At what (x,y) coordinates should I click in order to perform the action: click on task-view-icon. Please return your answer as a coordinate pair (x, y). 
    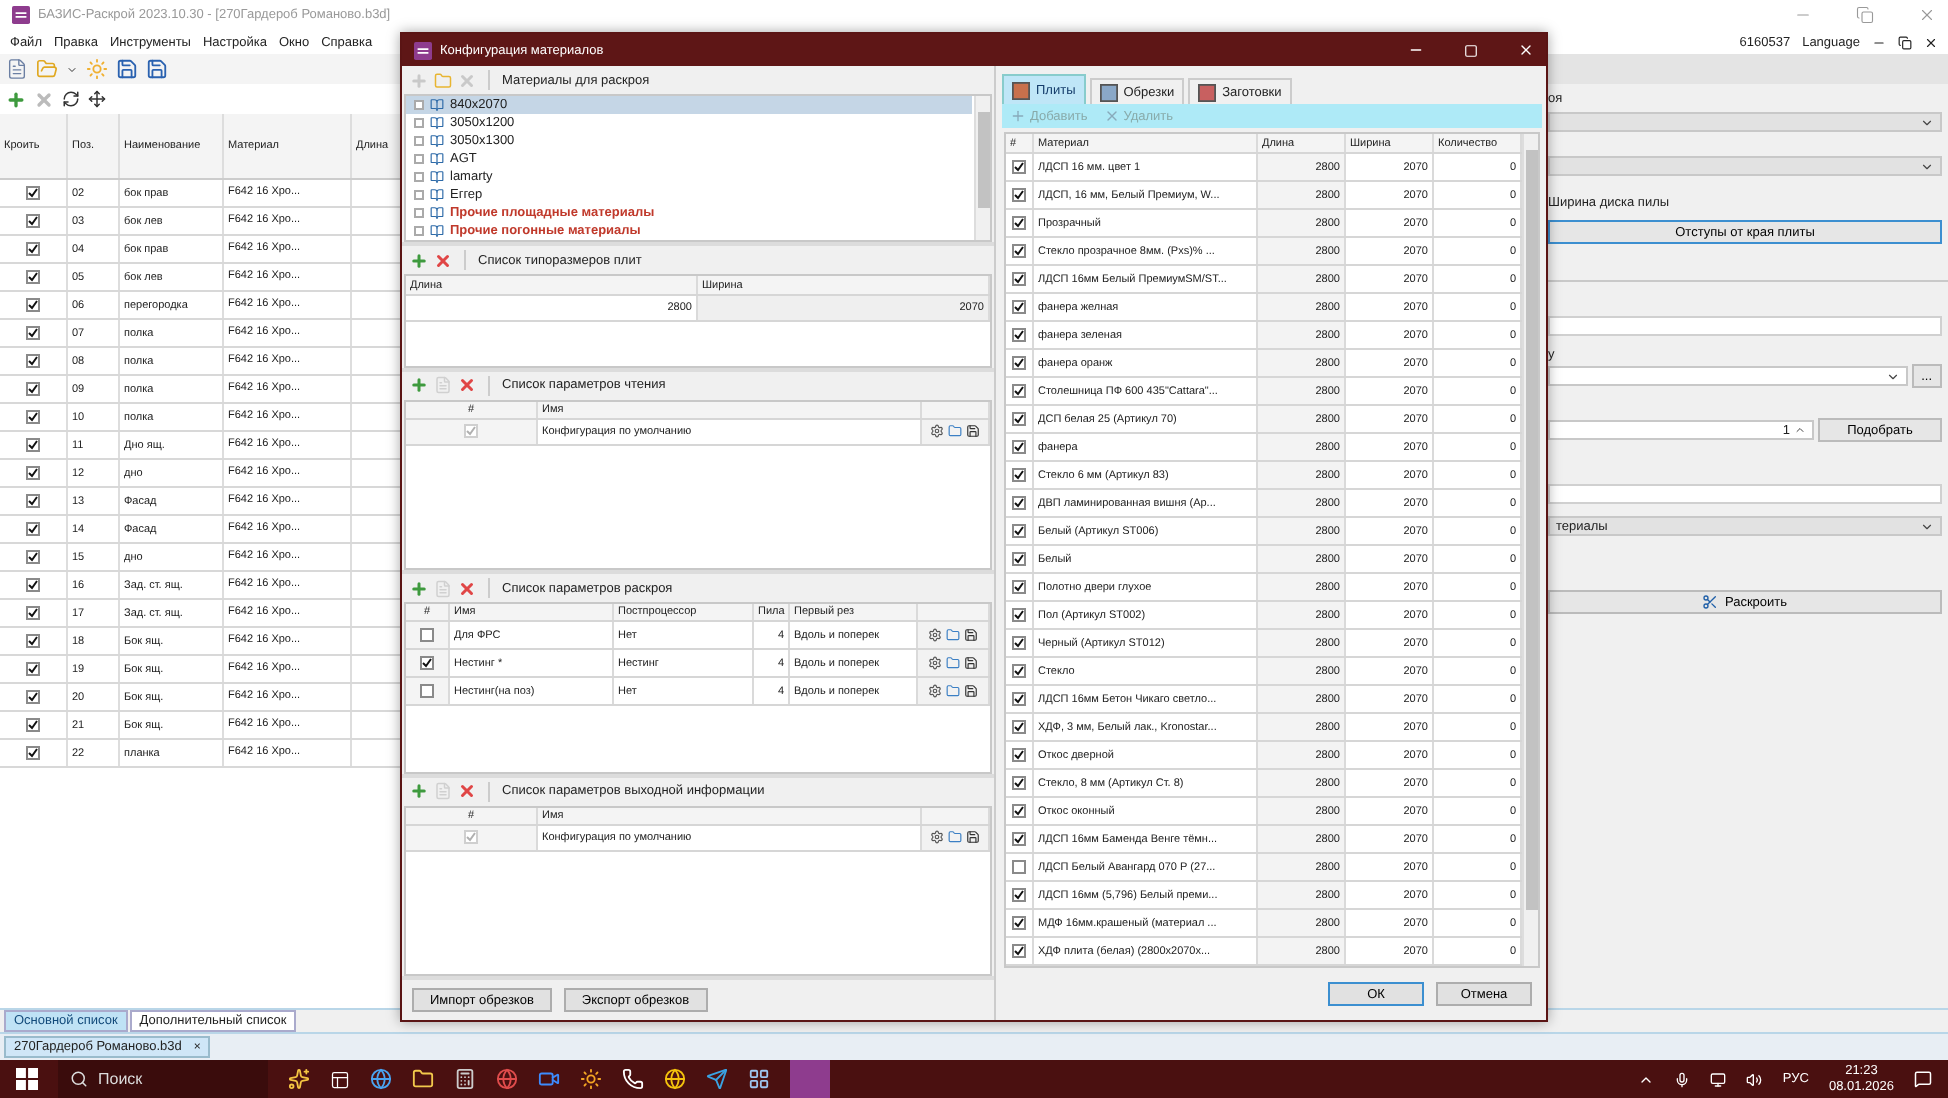
    Looking at the image, I should click on (340, 1079).